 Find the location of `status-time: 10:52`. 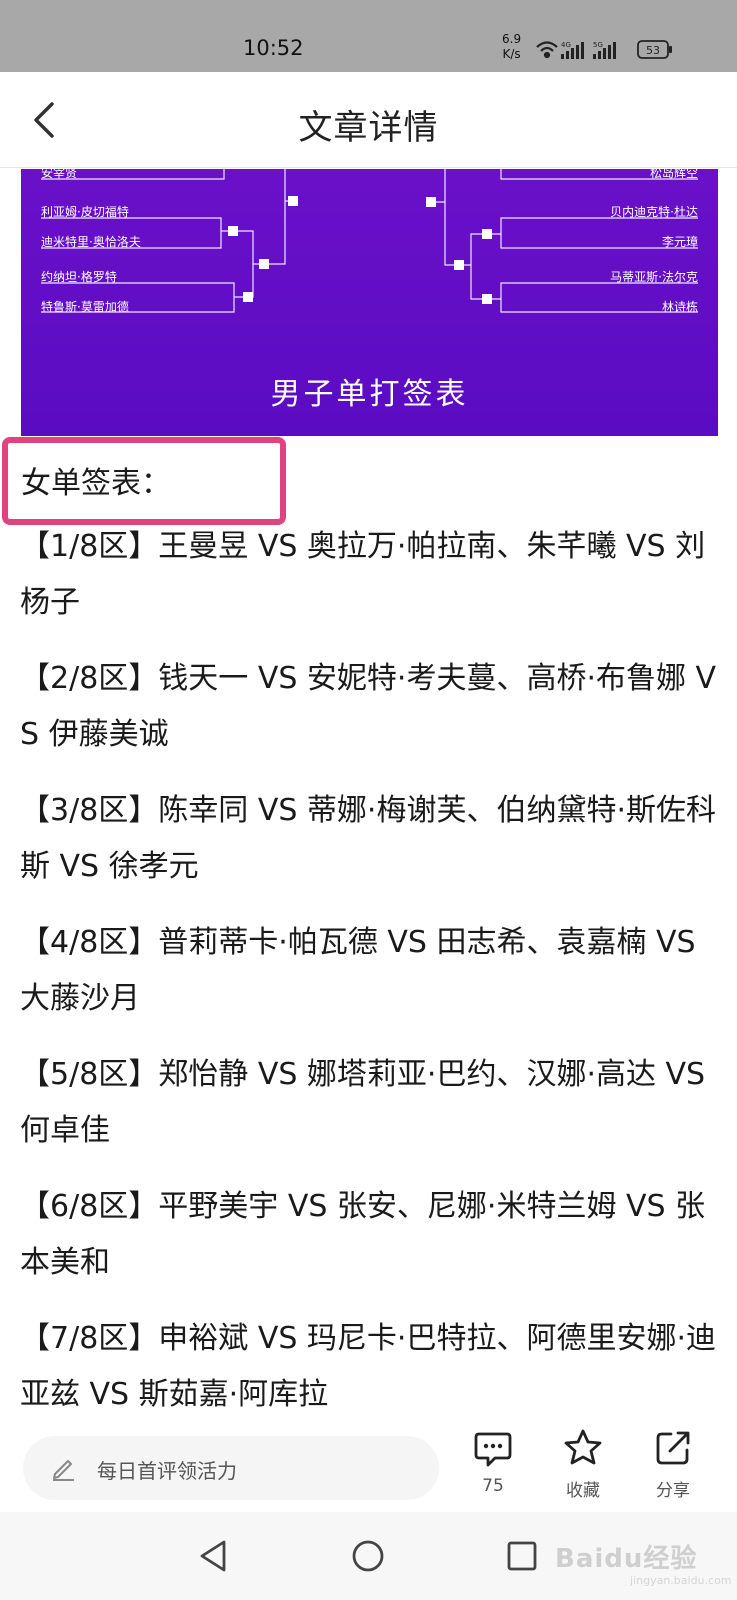

status-time: 10:52 is located at coordinates (273, 48).